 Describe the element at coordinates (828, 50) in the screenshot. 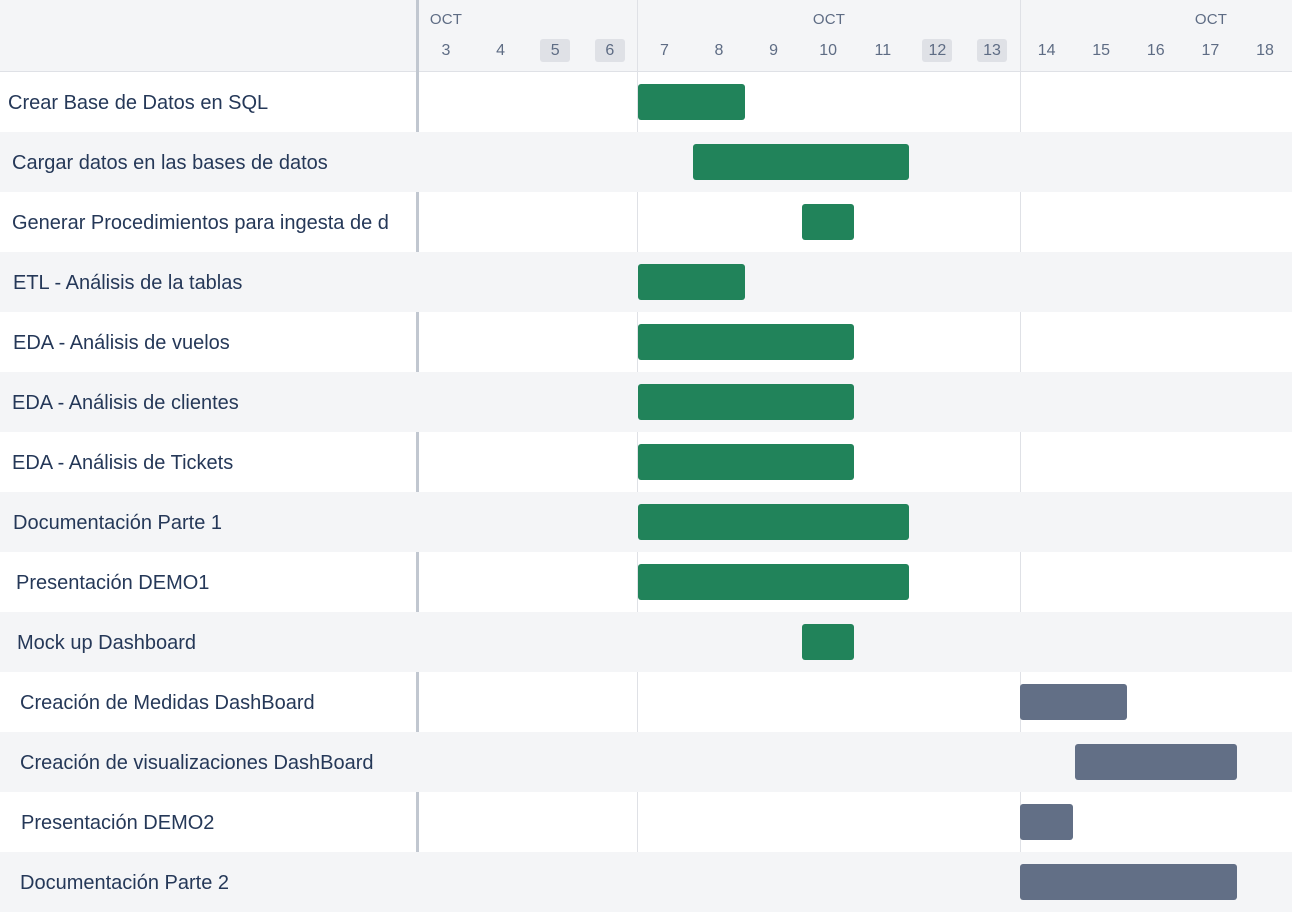

I see `day-label: 10` at that location.